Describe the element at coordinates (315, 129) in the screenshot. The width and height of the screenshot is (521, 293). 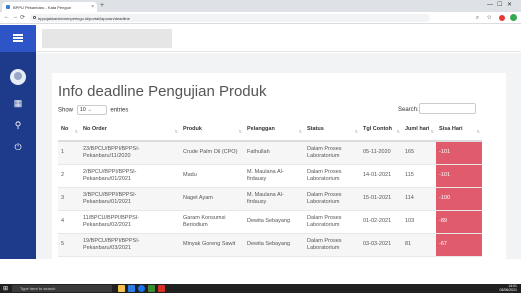
I see `column-header-label: Status` at that location.